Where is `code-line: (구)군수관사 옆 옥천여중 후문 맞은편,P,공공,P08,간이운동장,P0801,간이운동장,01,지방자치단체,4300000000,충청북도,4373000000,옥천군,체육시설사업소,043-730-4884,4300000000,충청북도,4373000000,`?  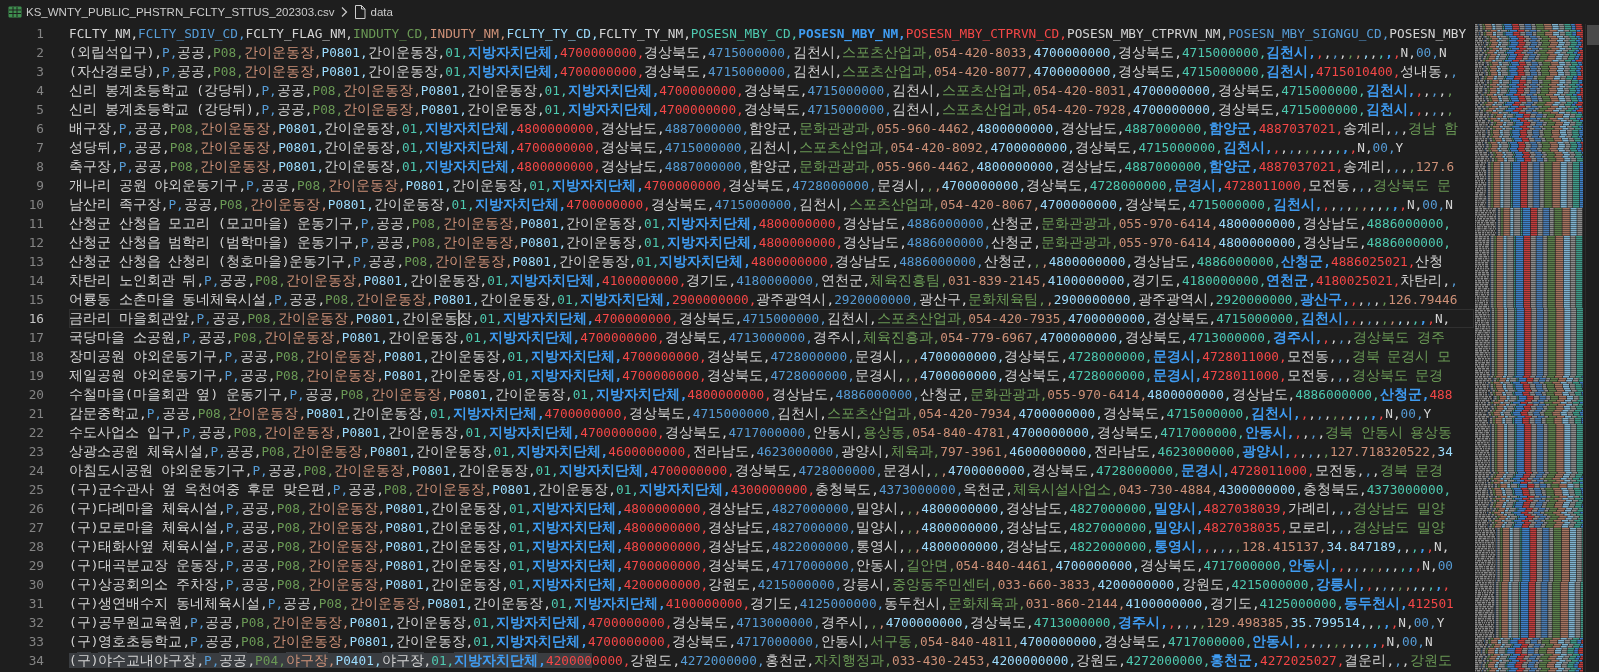
code-line: (구)군수관사 옆 옥천여중 후문 맞은편,P,공공,P08,간이운동장,P0801,간이운동장,01,지방자치단체,4300000000,충청북도,4373000000,옥천군,체육시설사업소,043-730-4884,4300000000,충청북도,4373000000, is located at coordinates (760, 489).